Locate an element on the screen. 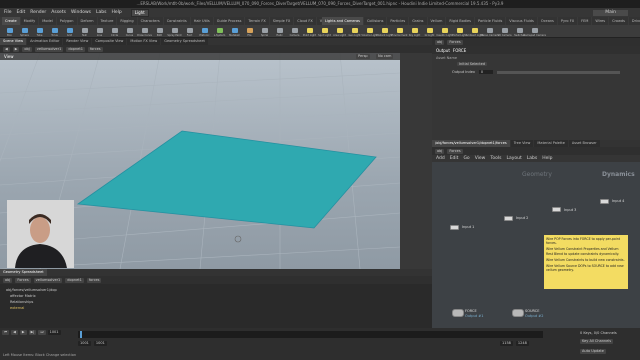 The image size is (640, 360). menu-windows: Windows is located at coordinates (81, 12).